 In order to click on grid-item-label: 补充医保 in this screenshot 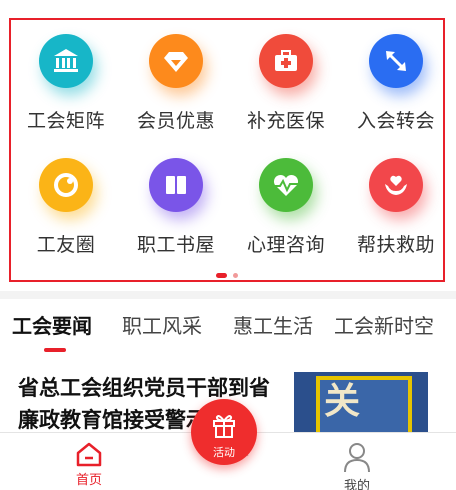, I will do `click(285, 121)`.